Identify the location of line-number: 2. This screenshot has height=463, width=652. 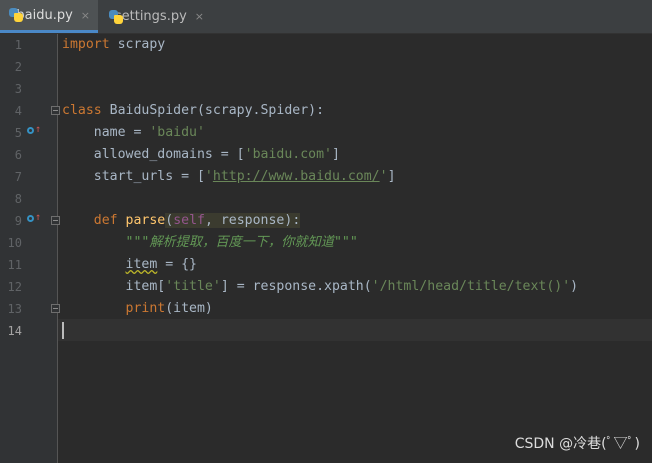
(18, 67).